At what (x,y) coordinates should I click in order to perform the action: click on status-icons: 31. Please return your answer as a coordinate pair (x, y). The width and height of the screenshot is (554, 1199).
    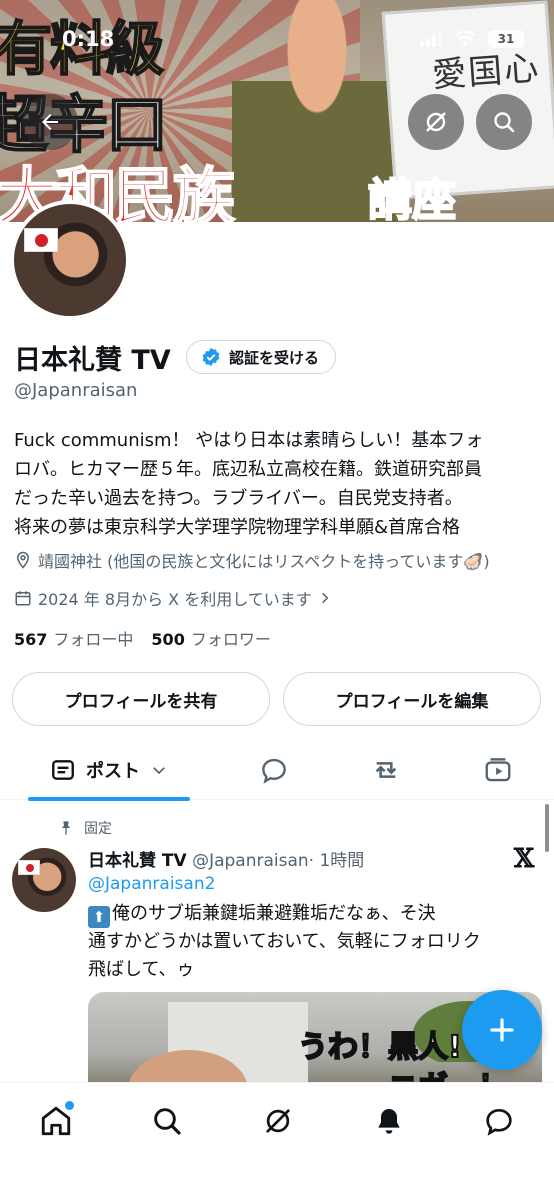
    Looking at the image, I should click on (472, 39).